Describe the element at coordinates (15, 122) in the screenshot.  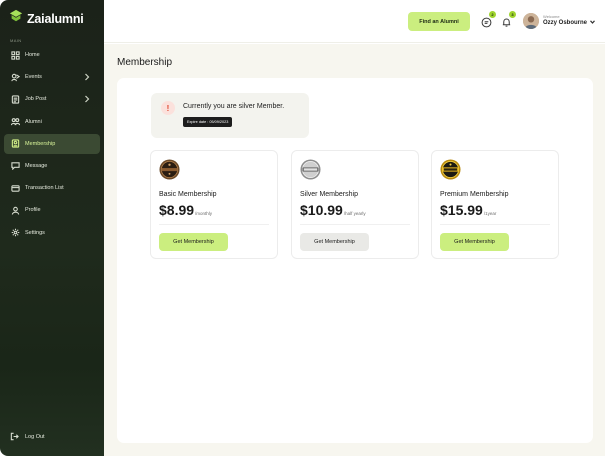
I see `users-icon` at that location.